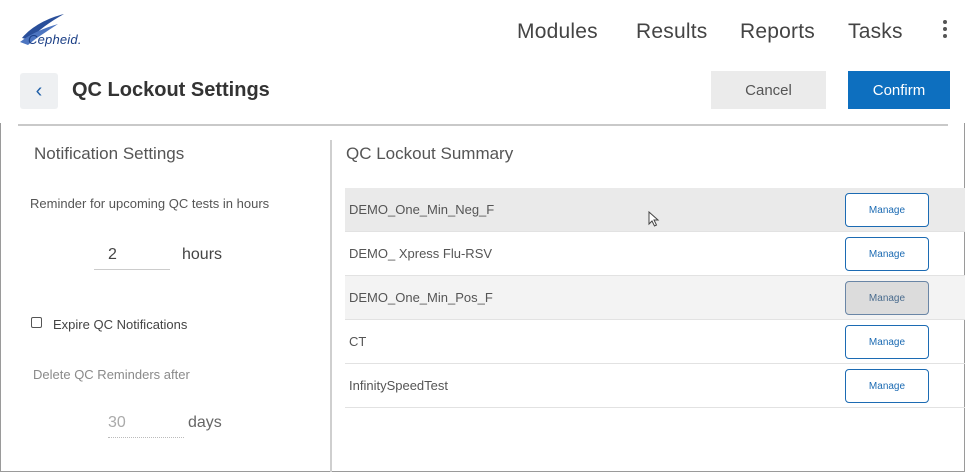 Image resolution: width=965 pixels, height=472 pixels. I want to click on nav-tasks: Tasks, so click(875, 32).